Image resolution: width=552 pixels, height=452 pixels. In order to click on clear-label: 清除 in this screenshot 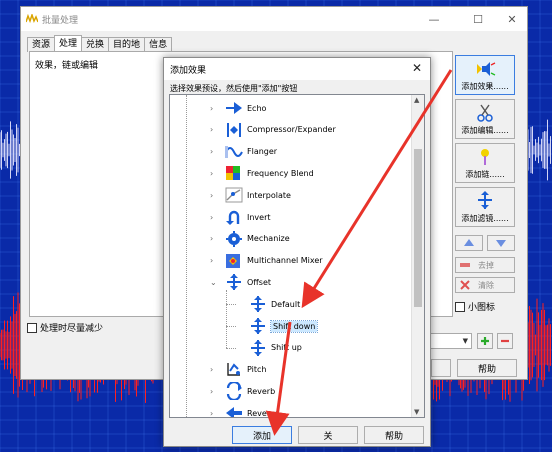, I will do `click(486, 285)`.